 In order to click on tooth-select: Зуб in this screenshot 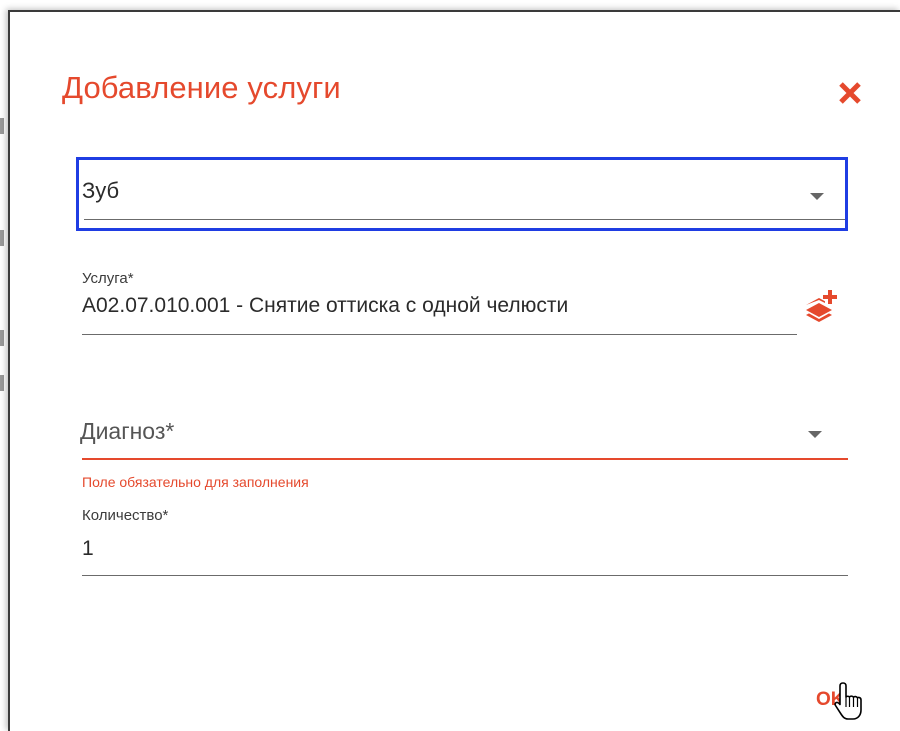, I will do `click(462, 194)`.